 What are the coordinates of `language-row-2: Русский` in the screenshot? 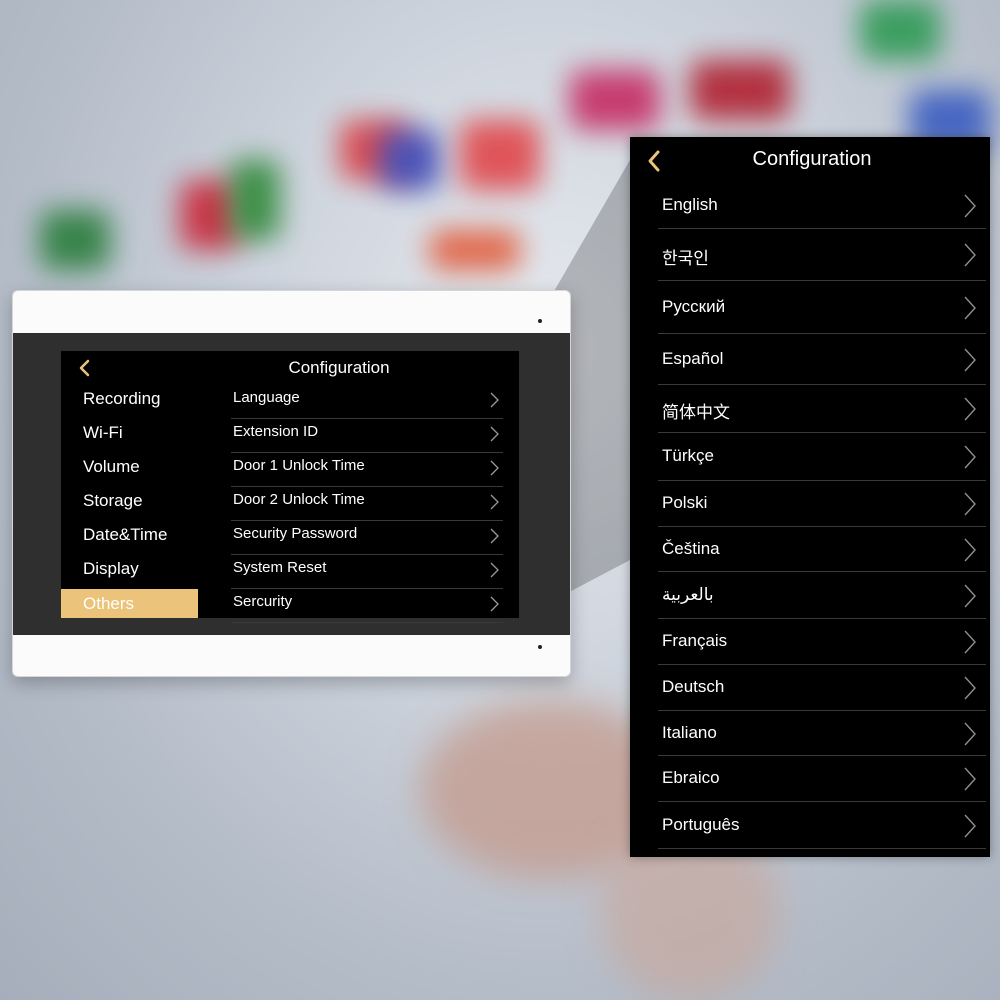 It's located at (822, 307).